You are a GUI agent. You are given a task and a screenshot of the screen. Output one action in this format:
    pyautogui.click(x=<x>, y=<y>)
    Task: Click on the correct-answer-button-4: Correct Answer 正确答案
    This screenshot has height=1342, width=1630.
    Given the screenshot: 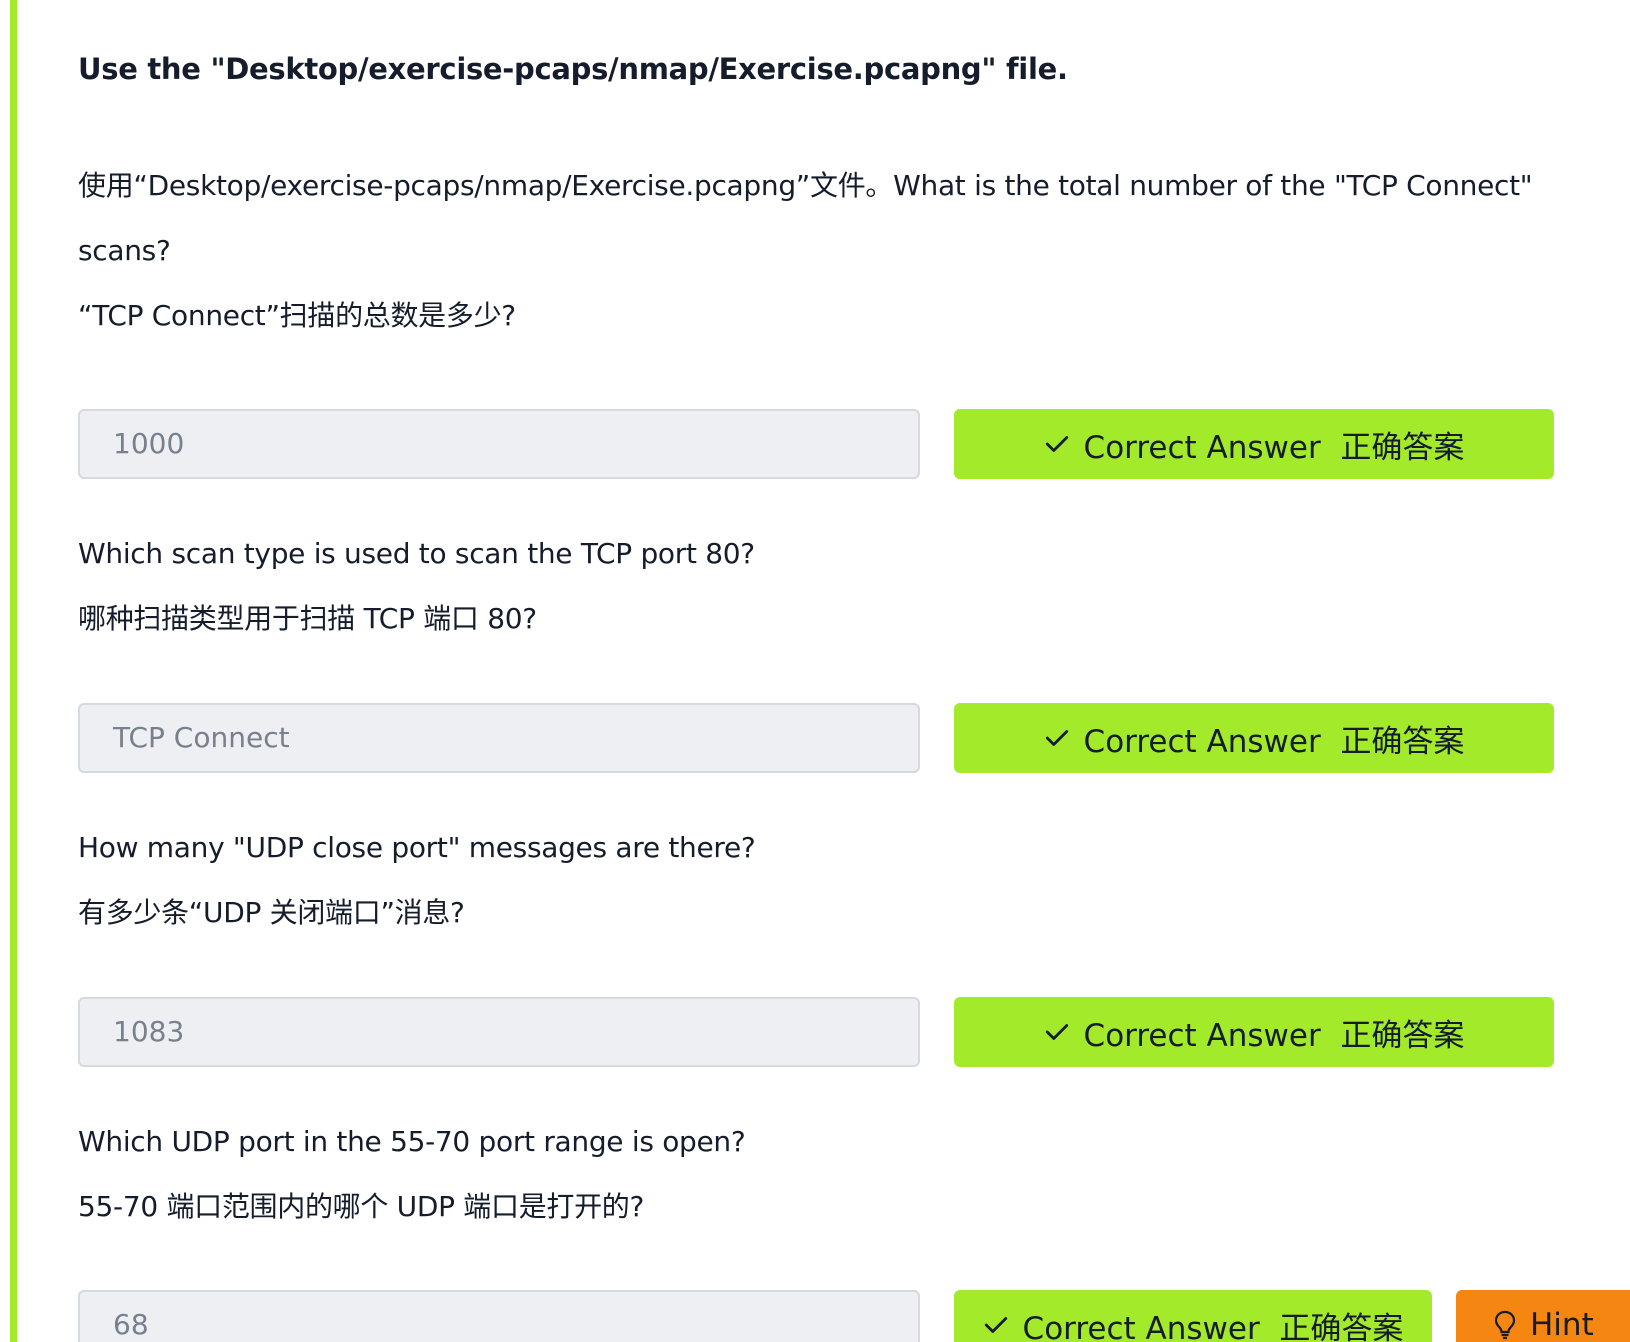 What is the action you would take?
    pyautogui.click(x=1193, y=1316)
    